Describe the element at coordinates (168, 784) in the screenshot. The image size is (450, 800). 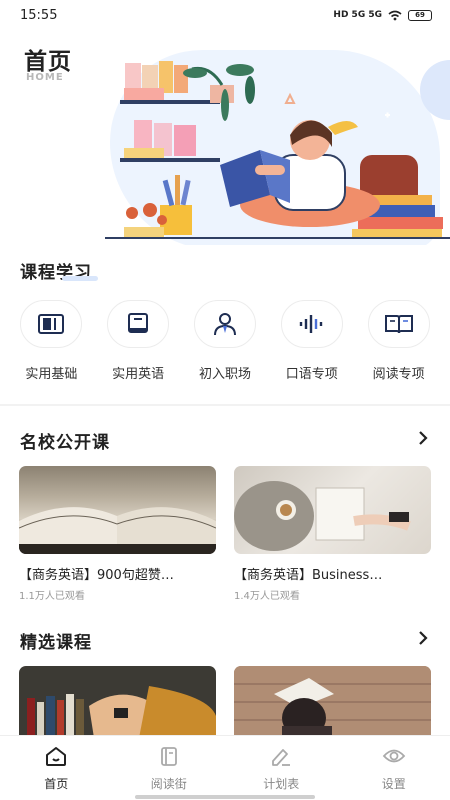
I see `nav-label: 阅读街` at that location.